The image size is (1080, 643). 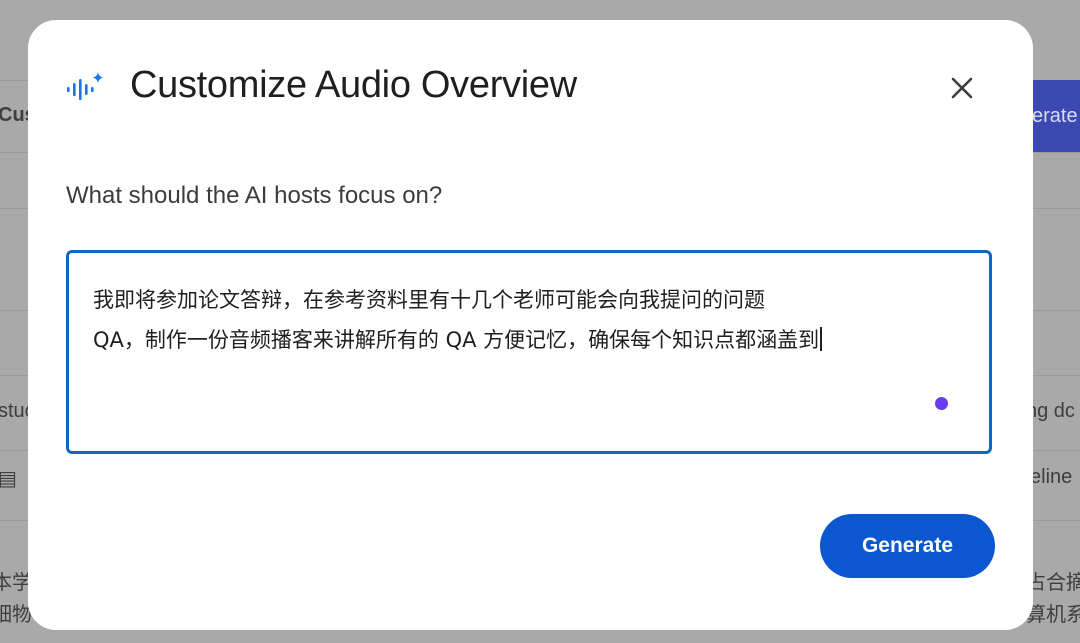 What do you see at coordinates (85, 86) in the screenshot?
I see `audio-sparkle-icon` at bounding box center [85, 86].